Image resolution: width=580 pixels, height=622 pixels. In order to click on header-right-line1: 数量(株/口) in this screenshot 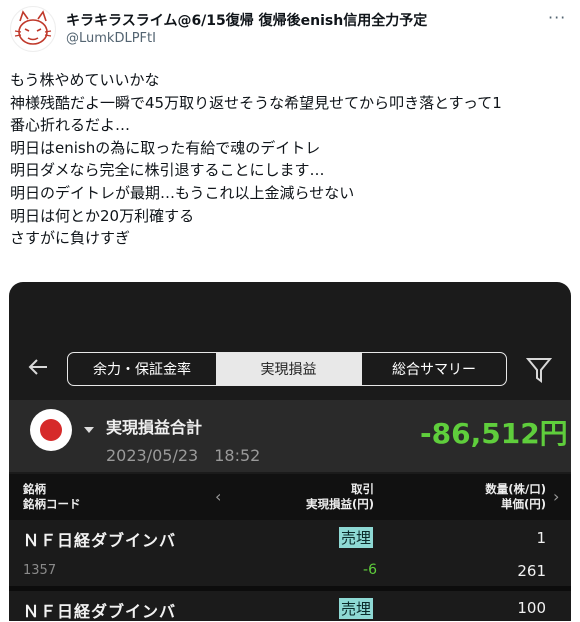, I will do `click(515, 489)`.